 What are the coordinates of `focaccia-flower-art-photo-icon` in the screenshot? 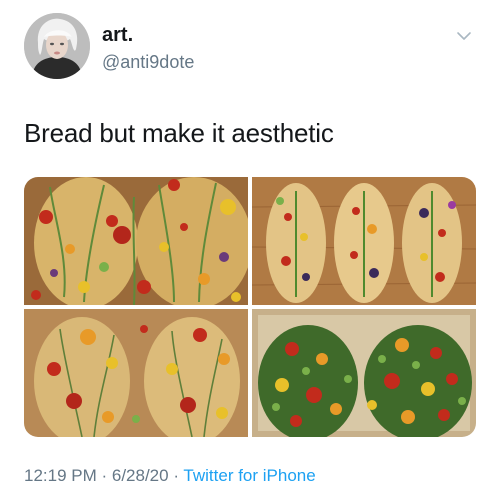 It's located at (136, 241).